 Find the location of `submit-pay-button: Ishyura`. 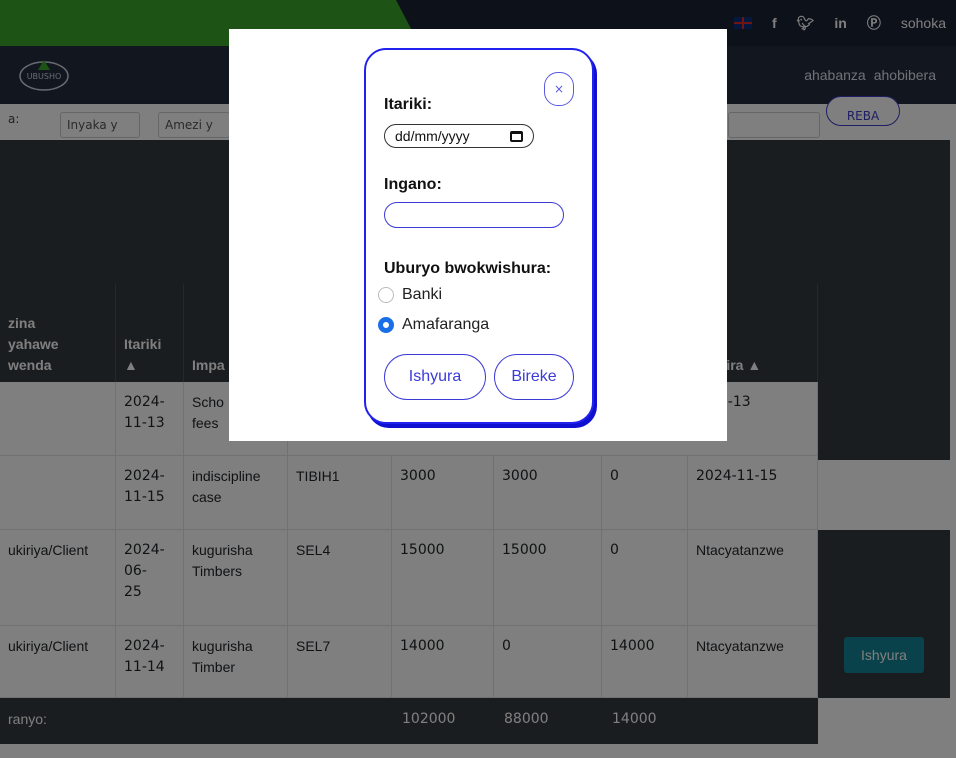

submit-pay-button: Ishyura is located at coordinates (435, 377).